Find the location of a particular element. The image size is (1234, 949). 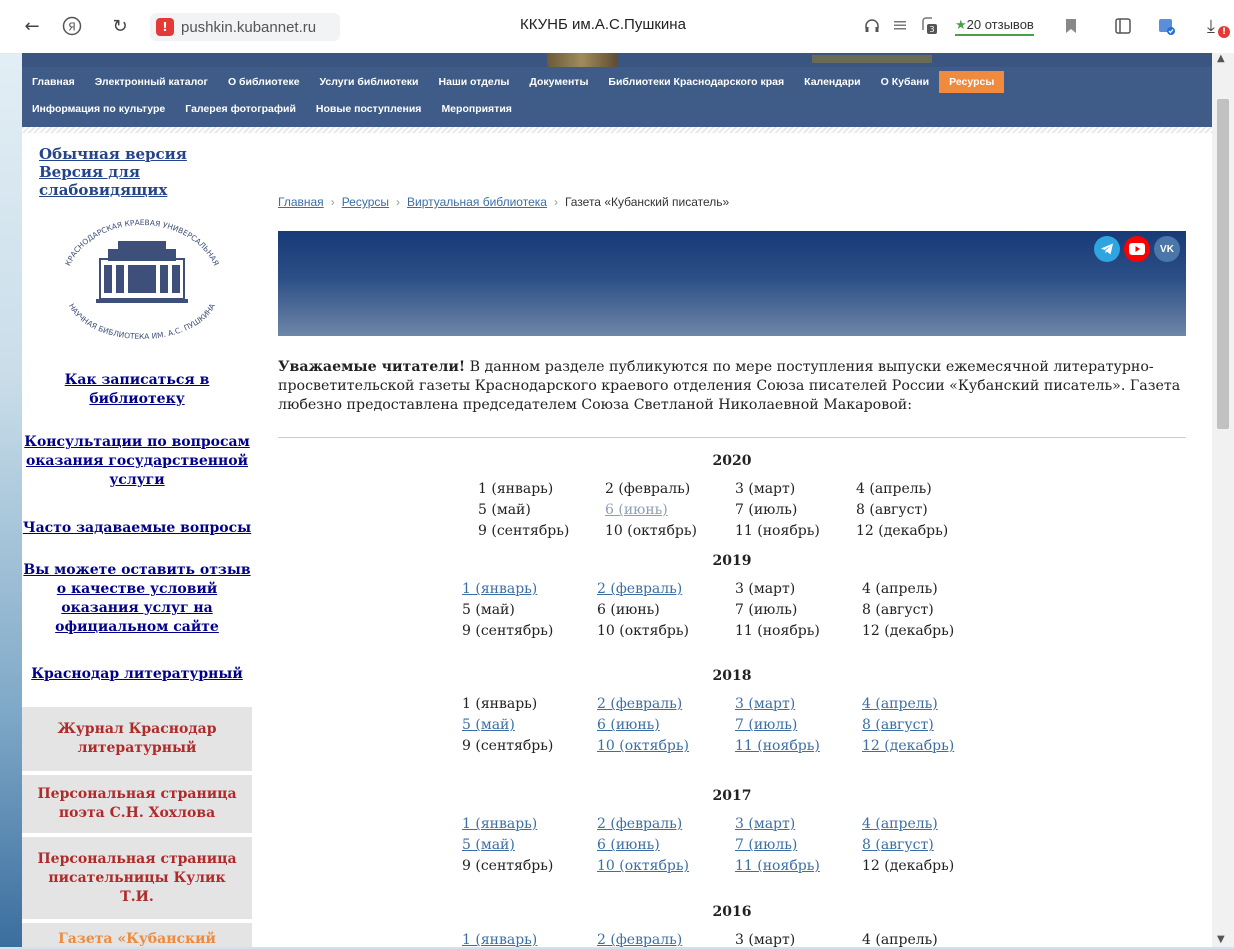

page-scrollbar: ▲ ▼ is located at coordinates (1223, 500).